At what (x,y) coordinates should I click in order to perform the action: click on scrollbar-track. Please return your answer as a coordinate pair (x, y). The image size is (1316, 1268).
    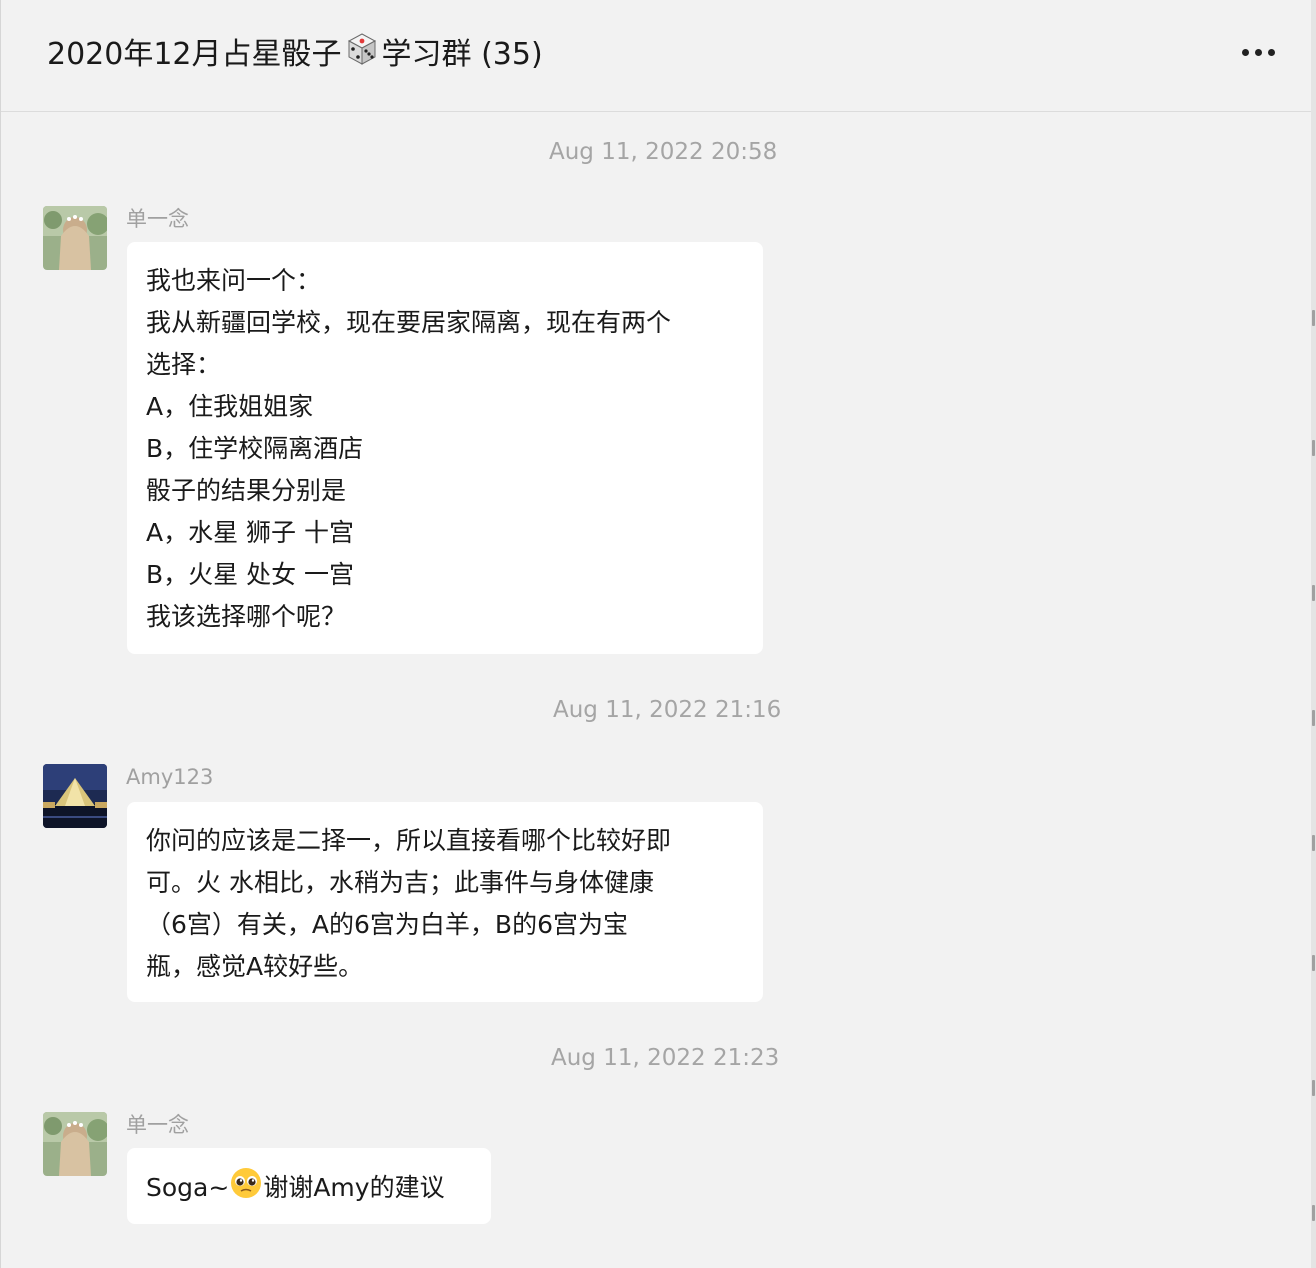
    Looking at the image, I should click on (1313, 634).